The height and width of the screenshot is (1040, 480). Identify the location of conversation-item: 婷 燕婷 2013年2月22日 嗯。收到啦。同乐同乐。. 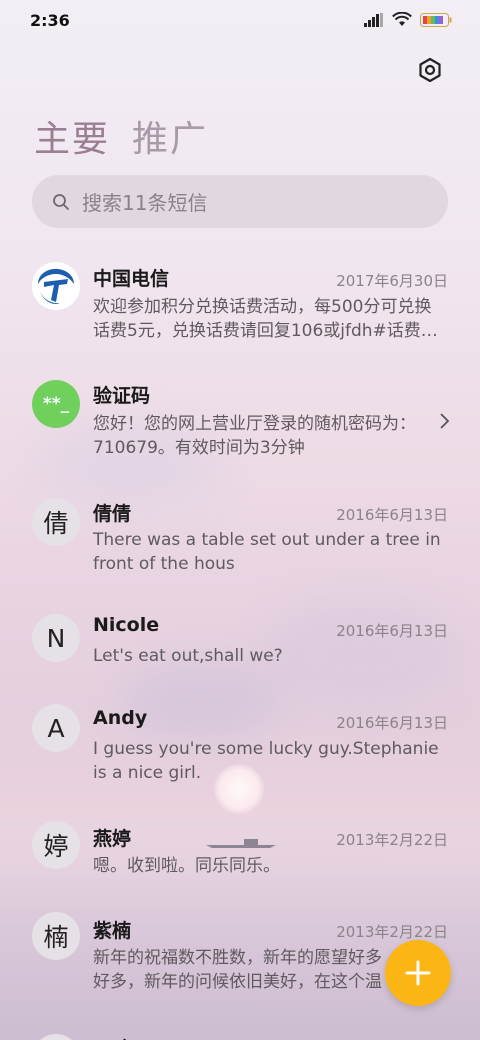
(240, 863).